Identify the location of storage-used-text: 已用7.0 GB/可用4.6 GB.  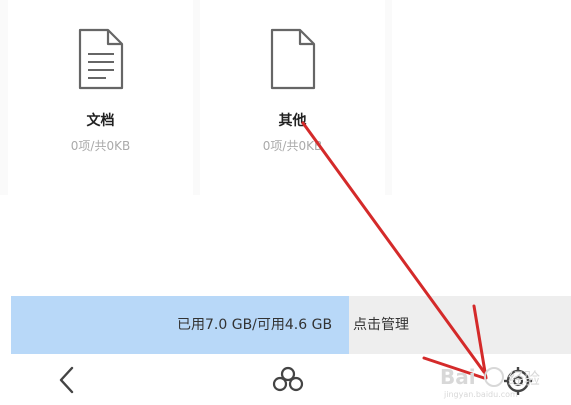
(255, 325).